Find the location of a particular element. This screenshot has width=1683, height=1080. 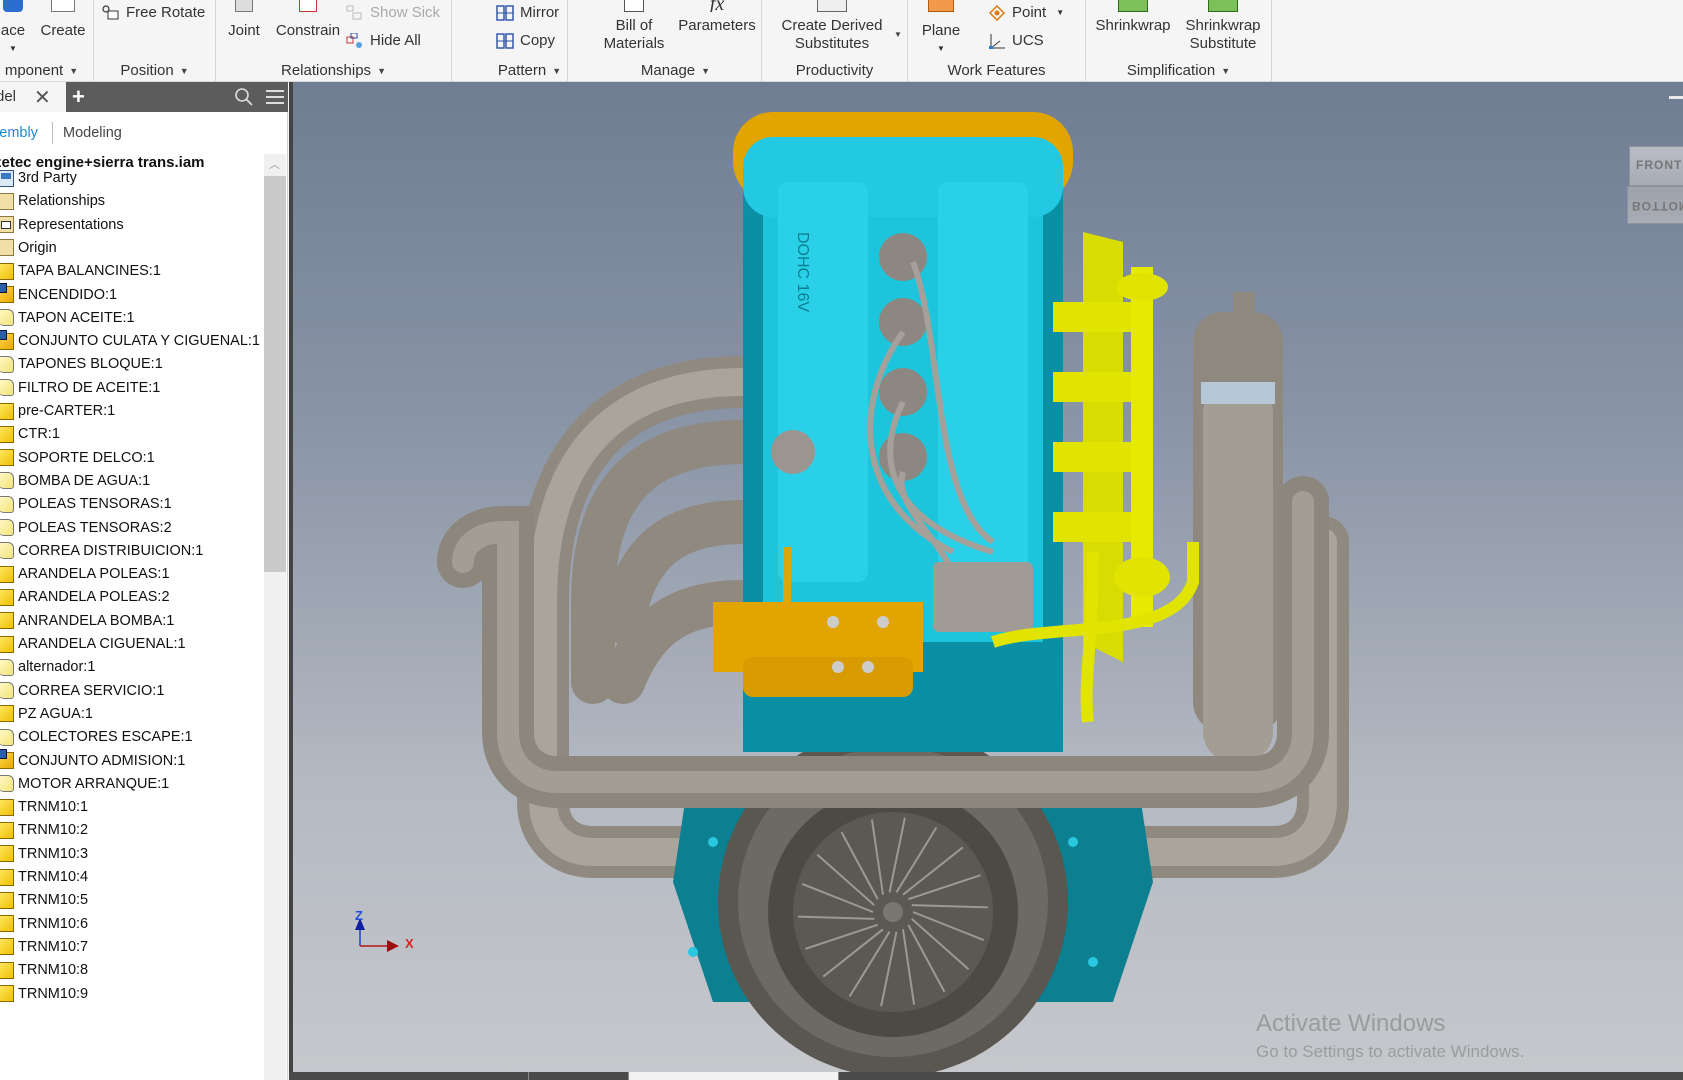

tree-item: CORREA SERVICIO:1 is located at coordinates (82, 691).